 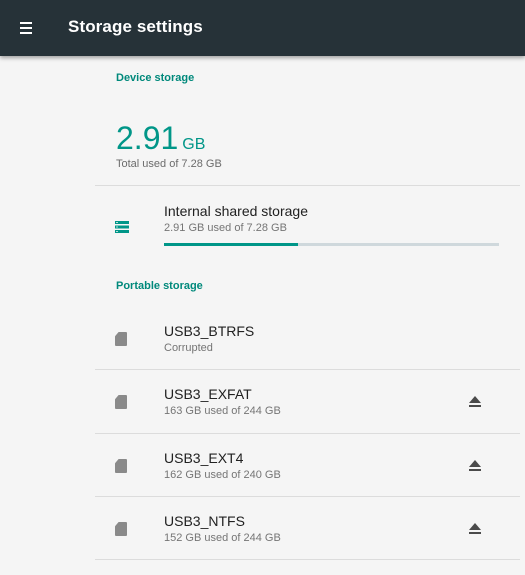 I want to click on portable-storage-title: USB3_EXT4, so click(x=204, y=458).